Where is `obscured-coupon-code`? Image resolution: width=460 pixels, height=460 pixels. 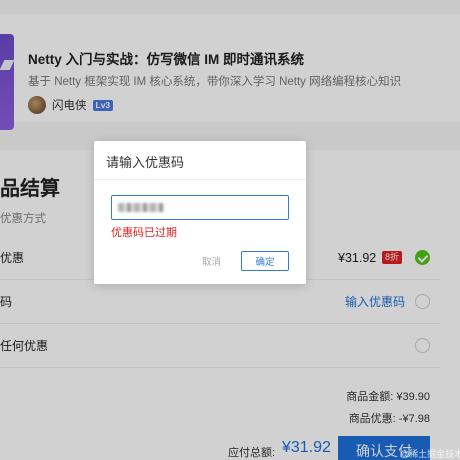 obscured-coupon-code is located at coordinates (141, 207).